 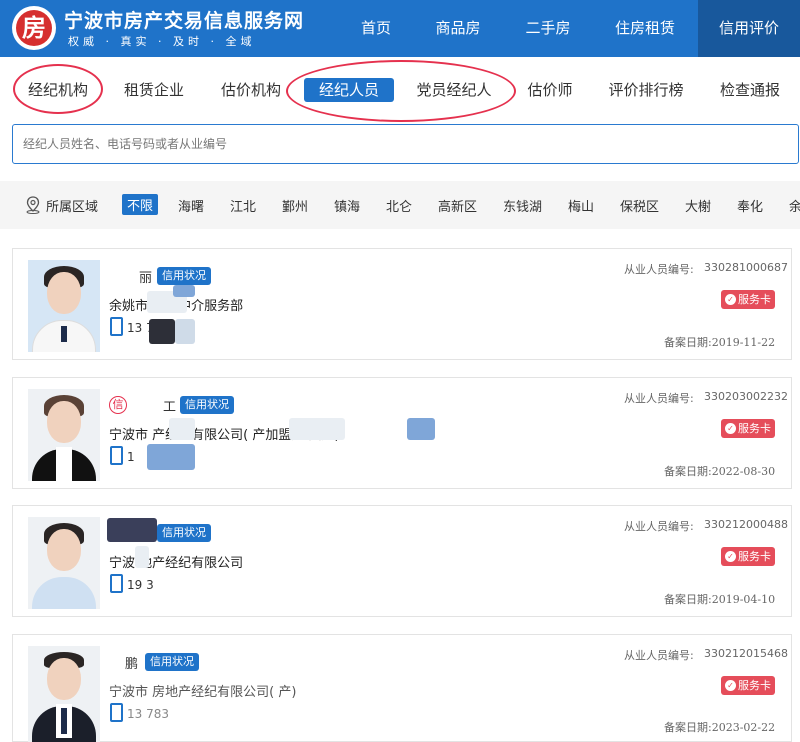 I want to click on region-bonded-zone: 保税区, so click(x=639, y=205).